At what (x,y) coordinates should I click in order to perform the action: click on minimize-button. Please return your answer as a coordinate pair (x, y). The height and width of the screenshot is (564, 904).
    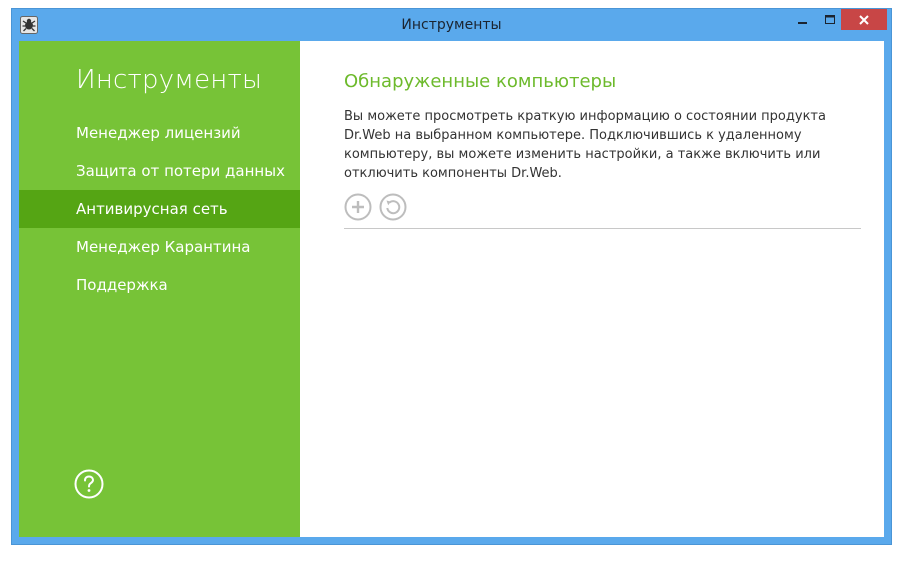
    Looking at the image, I should click on (802, 19).